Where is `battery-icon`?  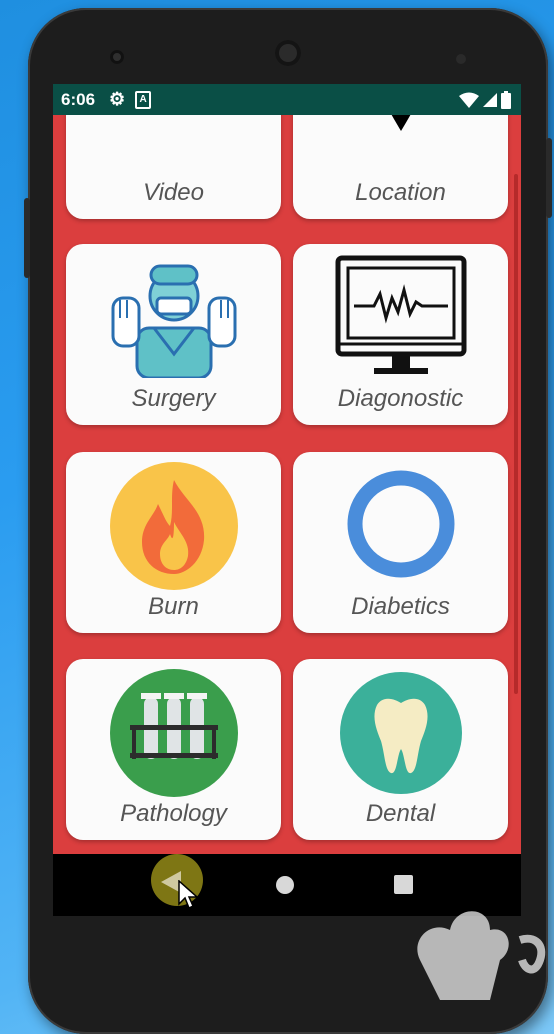
battery-icon is located at coordinates (506, 99).